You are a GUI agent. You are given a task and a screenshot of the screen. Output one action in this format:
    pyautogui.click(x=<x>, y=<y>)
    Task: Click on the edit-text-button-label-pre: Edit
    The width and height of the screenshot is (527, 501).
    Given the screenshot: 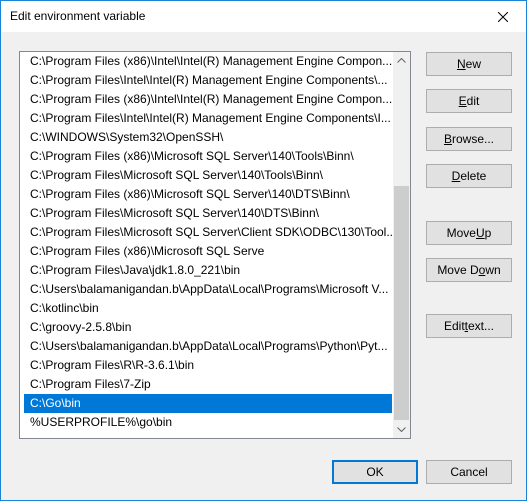 What is the action you would take?
    pyautogui.click(x=454, y=326)
    